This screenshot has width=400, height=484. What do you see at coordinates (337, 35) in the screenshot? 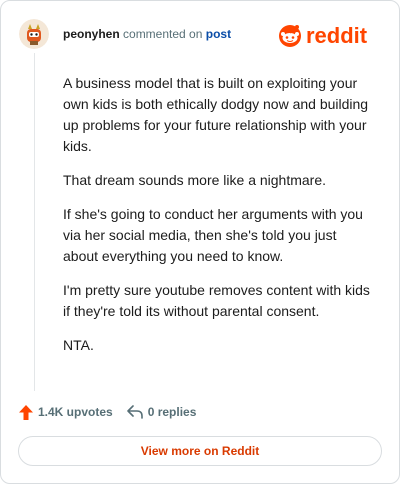
I see `brand-wordmark: reddit` at bounding box center [337, 35].